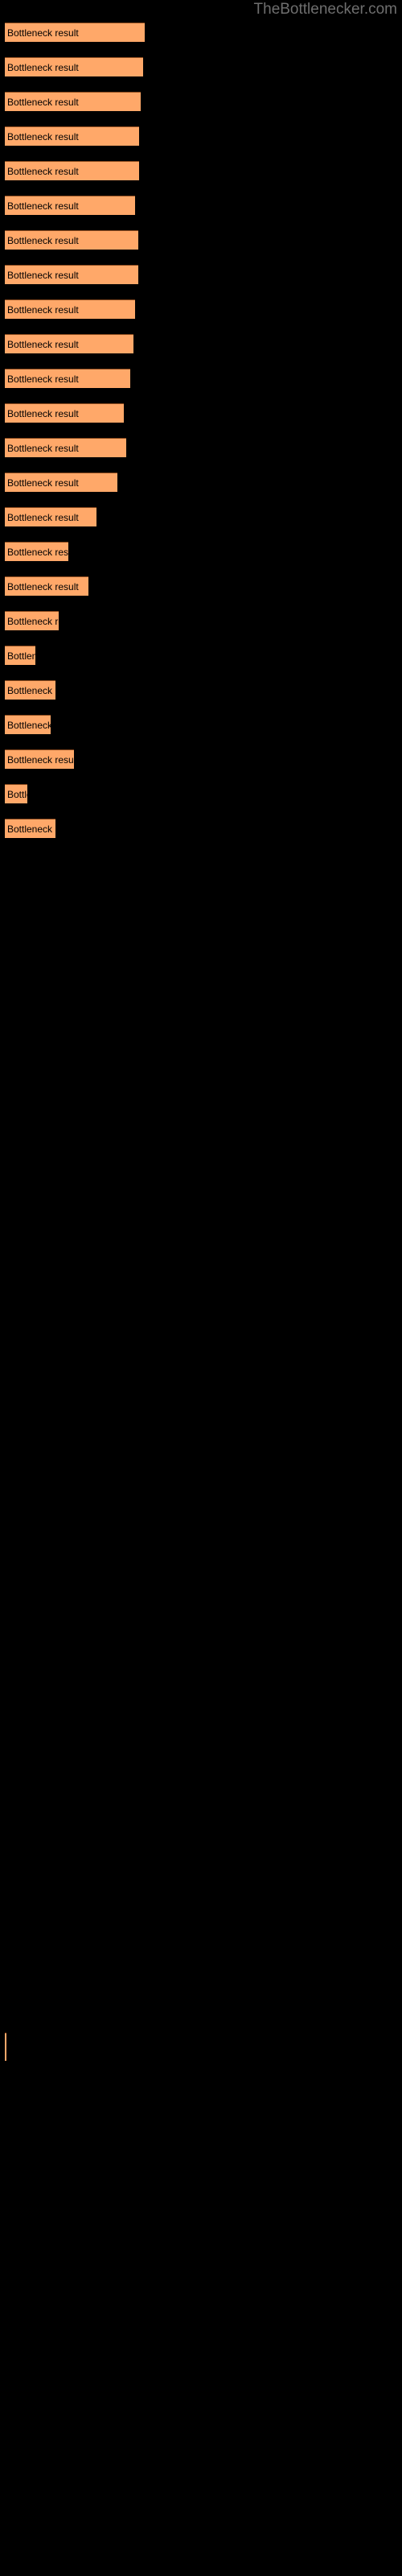  I want to click on bar-row, so click(201, 2047).